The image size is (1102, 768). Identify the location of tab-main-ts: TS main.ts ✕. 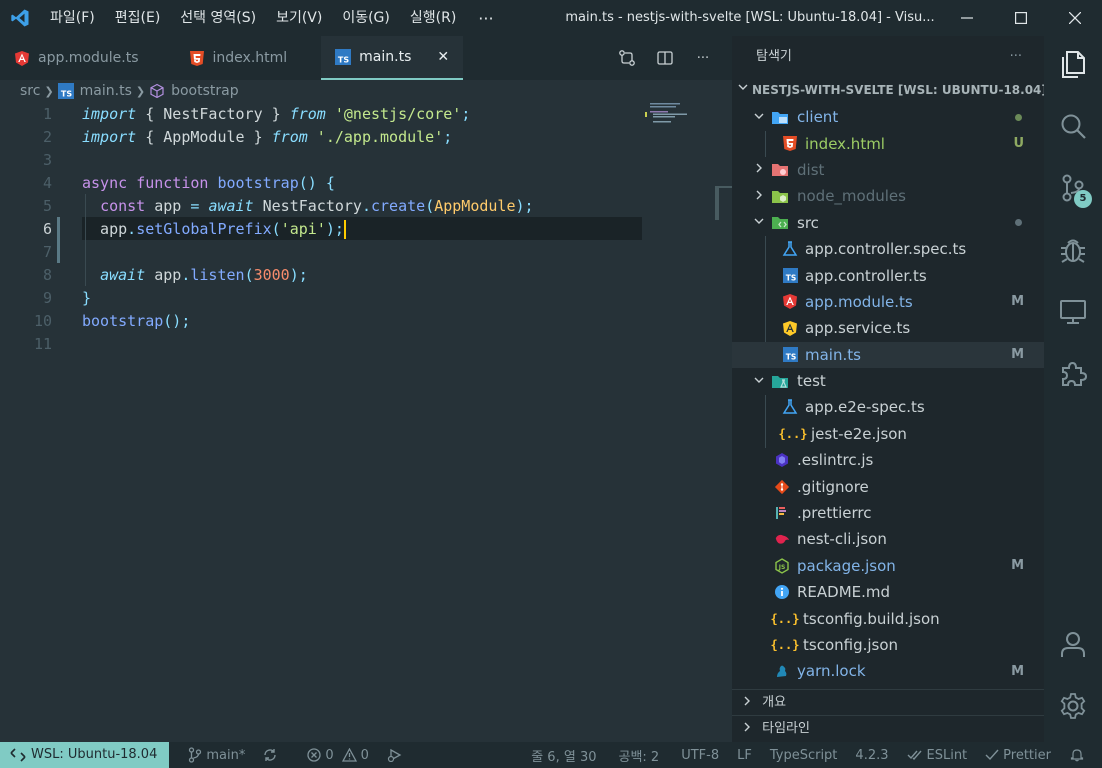
(392, 58).